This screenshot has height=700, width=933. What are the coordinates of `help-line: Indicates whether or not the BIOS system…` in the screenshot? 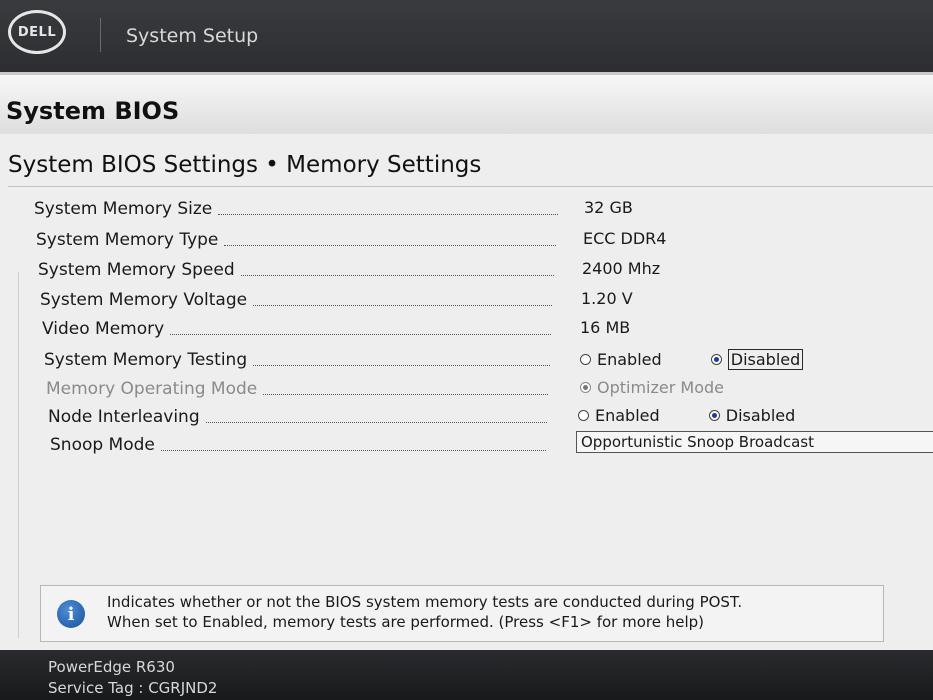 It's located at (425, 602).